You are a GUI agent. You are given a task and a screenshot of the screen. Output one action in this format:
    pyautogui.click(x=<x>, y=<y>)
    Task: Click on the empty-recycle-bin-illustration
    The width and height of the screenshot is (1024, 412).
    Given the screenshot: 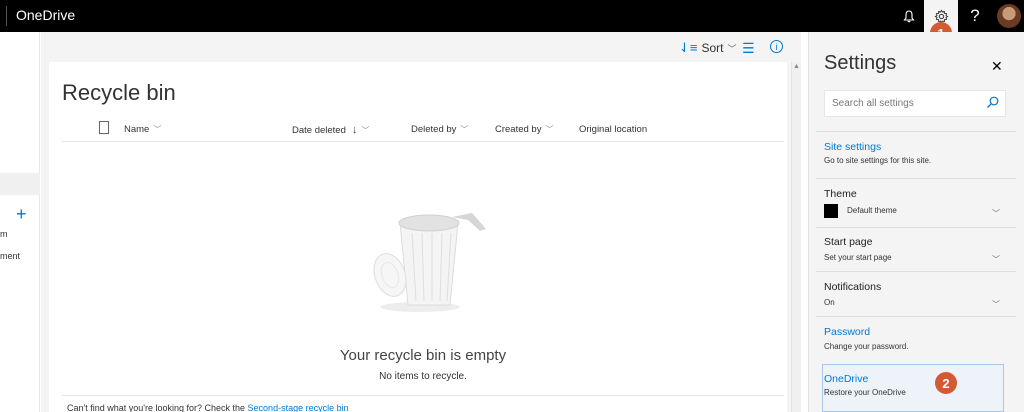 What is the action you would take?
    pyautogui.click(x=429, y=262)
    